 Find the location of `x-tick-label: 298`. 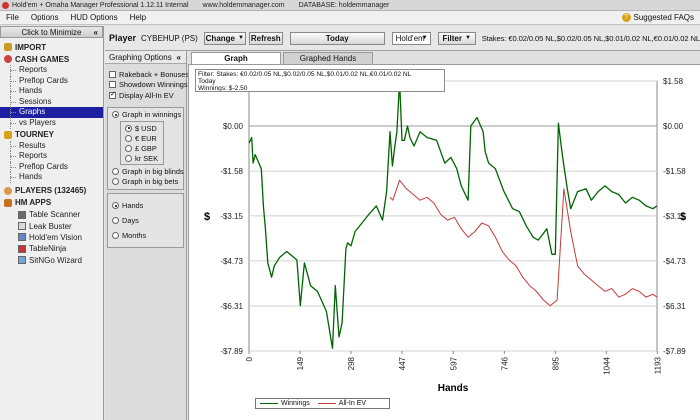

x-tick-label: 298 is located at coordinates (351, 363).